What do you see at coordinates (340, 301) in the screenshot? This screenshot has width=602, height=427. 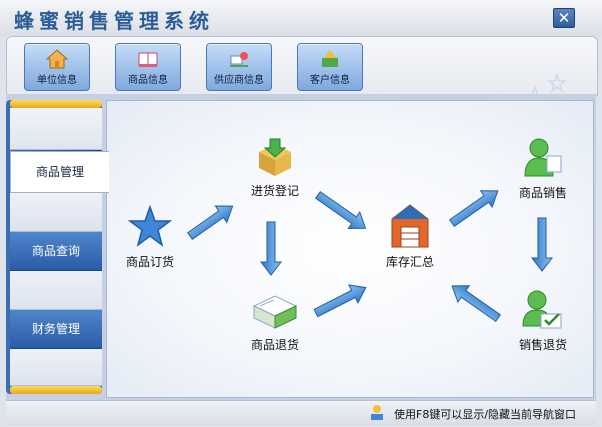 I see `arrow-return-to-inventory` at bounding box center [340, 301].